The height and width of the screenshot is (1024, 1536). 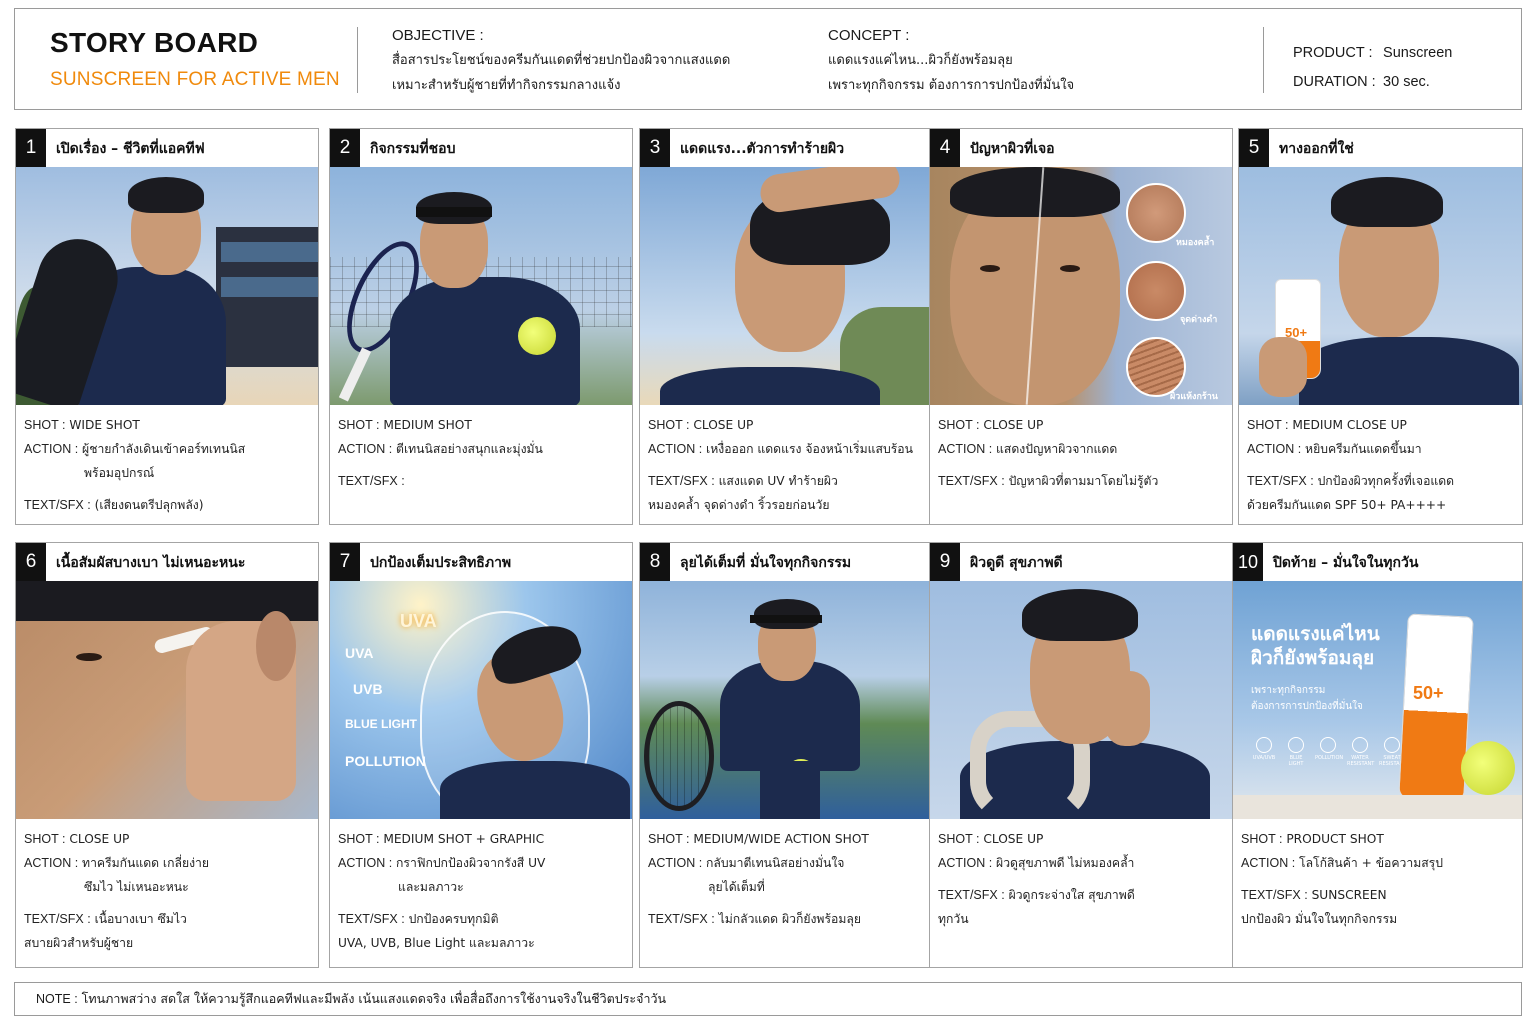 I want to click on page-subtitle: SUNSCREEN FOR ACTIVE MEN, so click(x=195, y=79).